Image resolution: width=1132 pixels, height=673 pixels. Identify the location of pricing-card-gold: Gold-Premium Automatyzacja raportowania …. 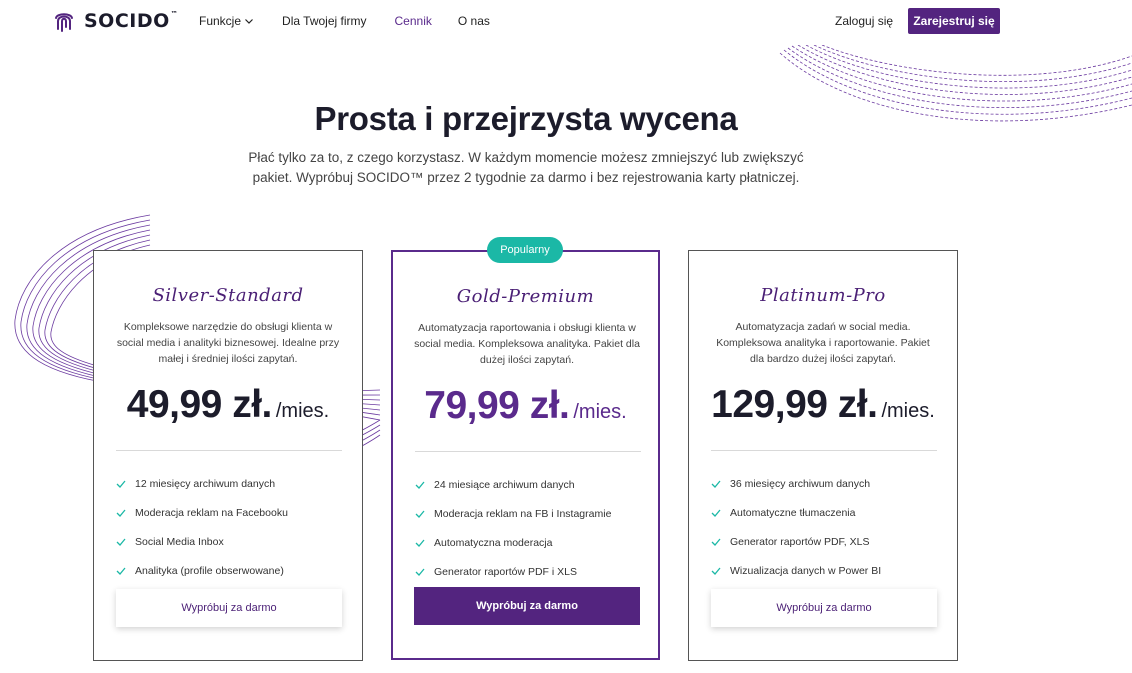
(525, 455).